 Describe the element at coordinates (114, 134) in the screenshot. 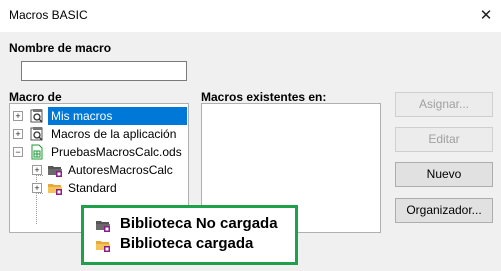

I see `tree-item-label: Macros de la aplicación` at that location.